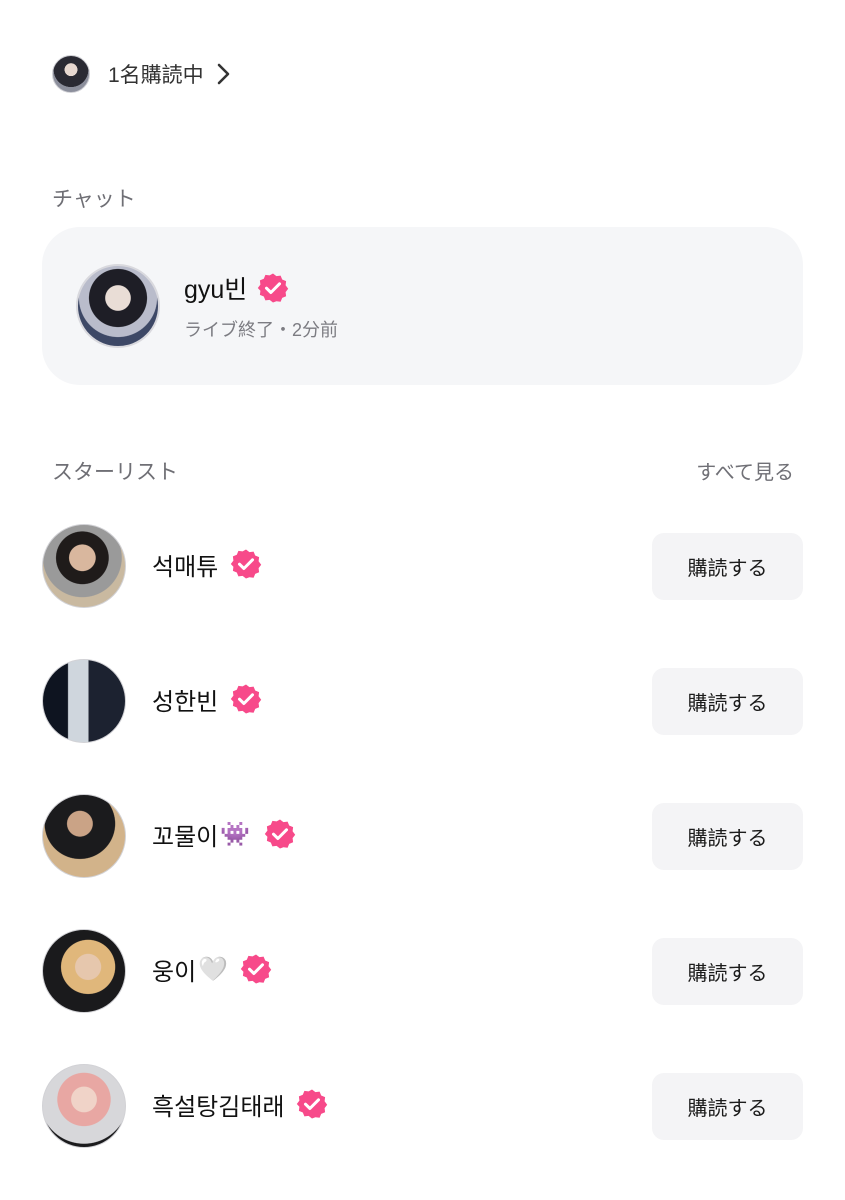  What do you see at coordinates (185, 837) in the screenshot?
I see `star-name: 꼬물이` at bounding box center [185, 837].